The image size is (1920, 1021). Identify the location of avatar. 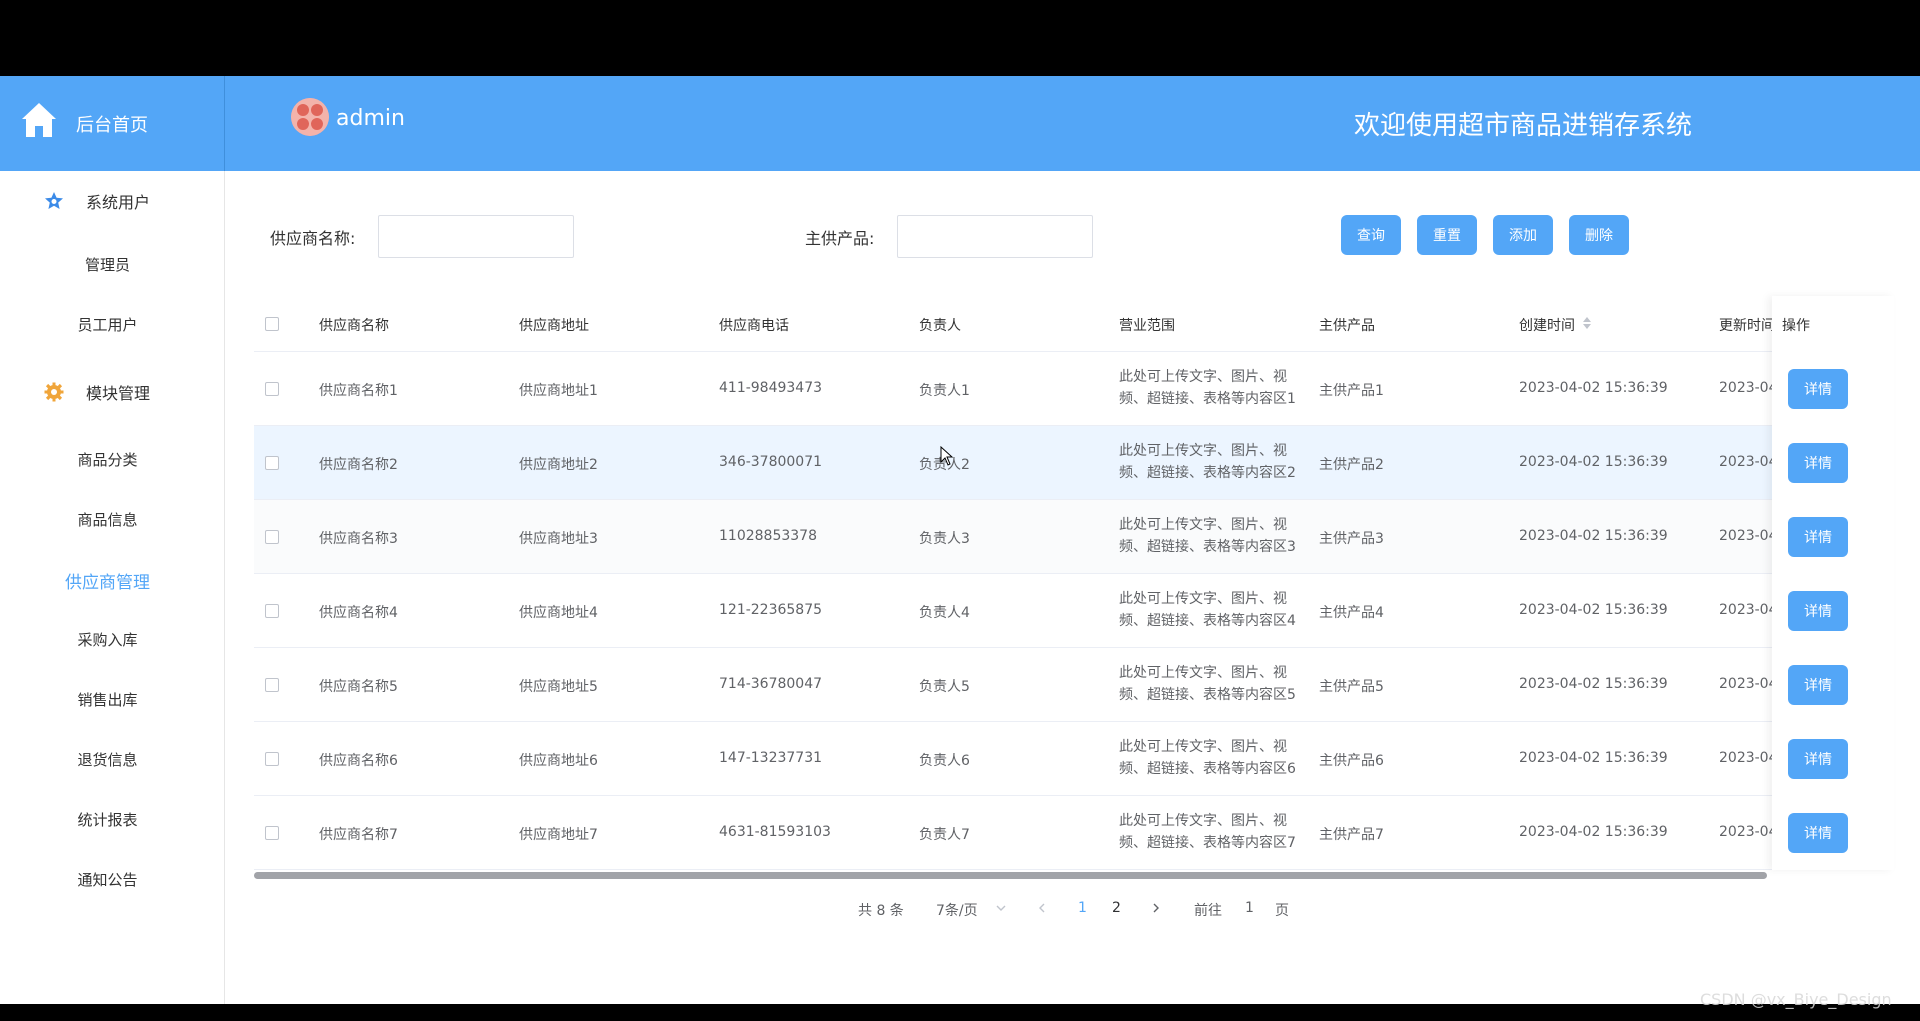
(310, 117).